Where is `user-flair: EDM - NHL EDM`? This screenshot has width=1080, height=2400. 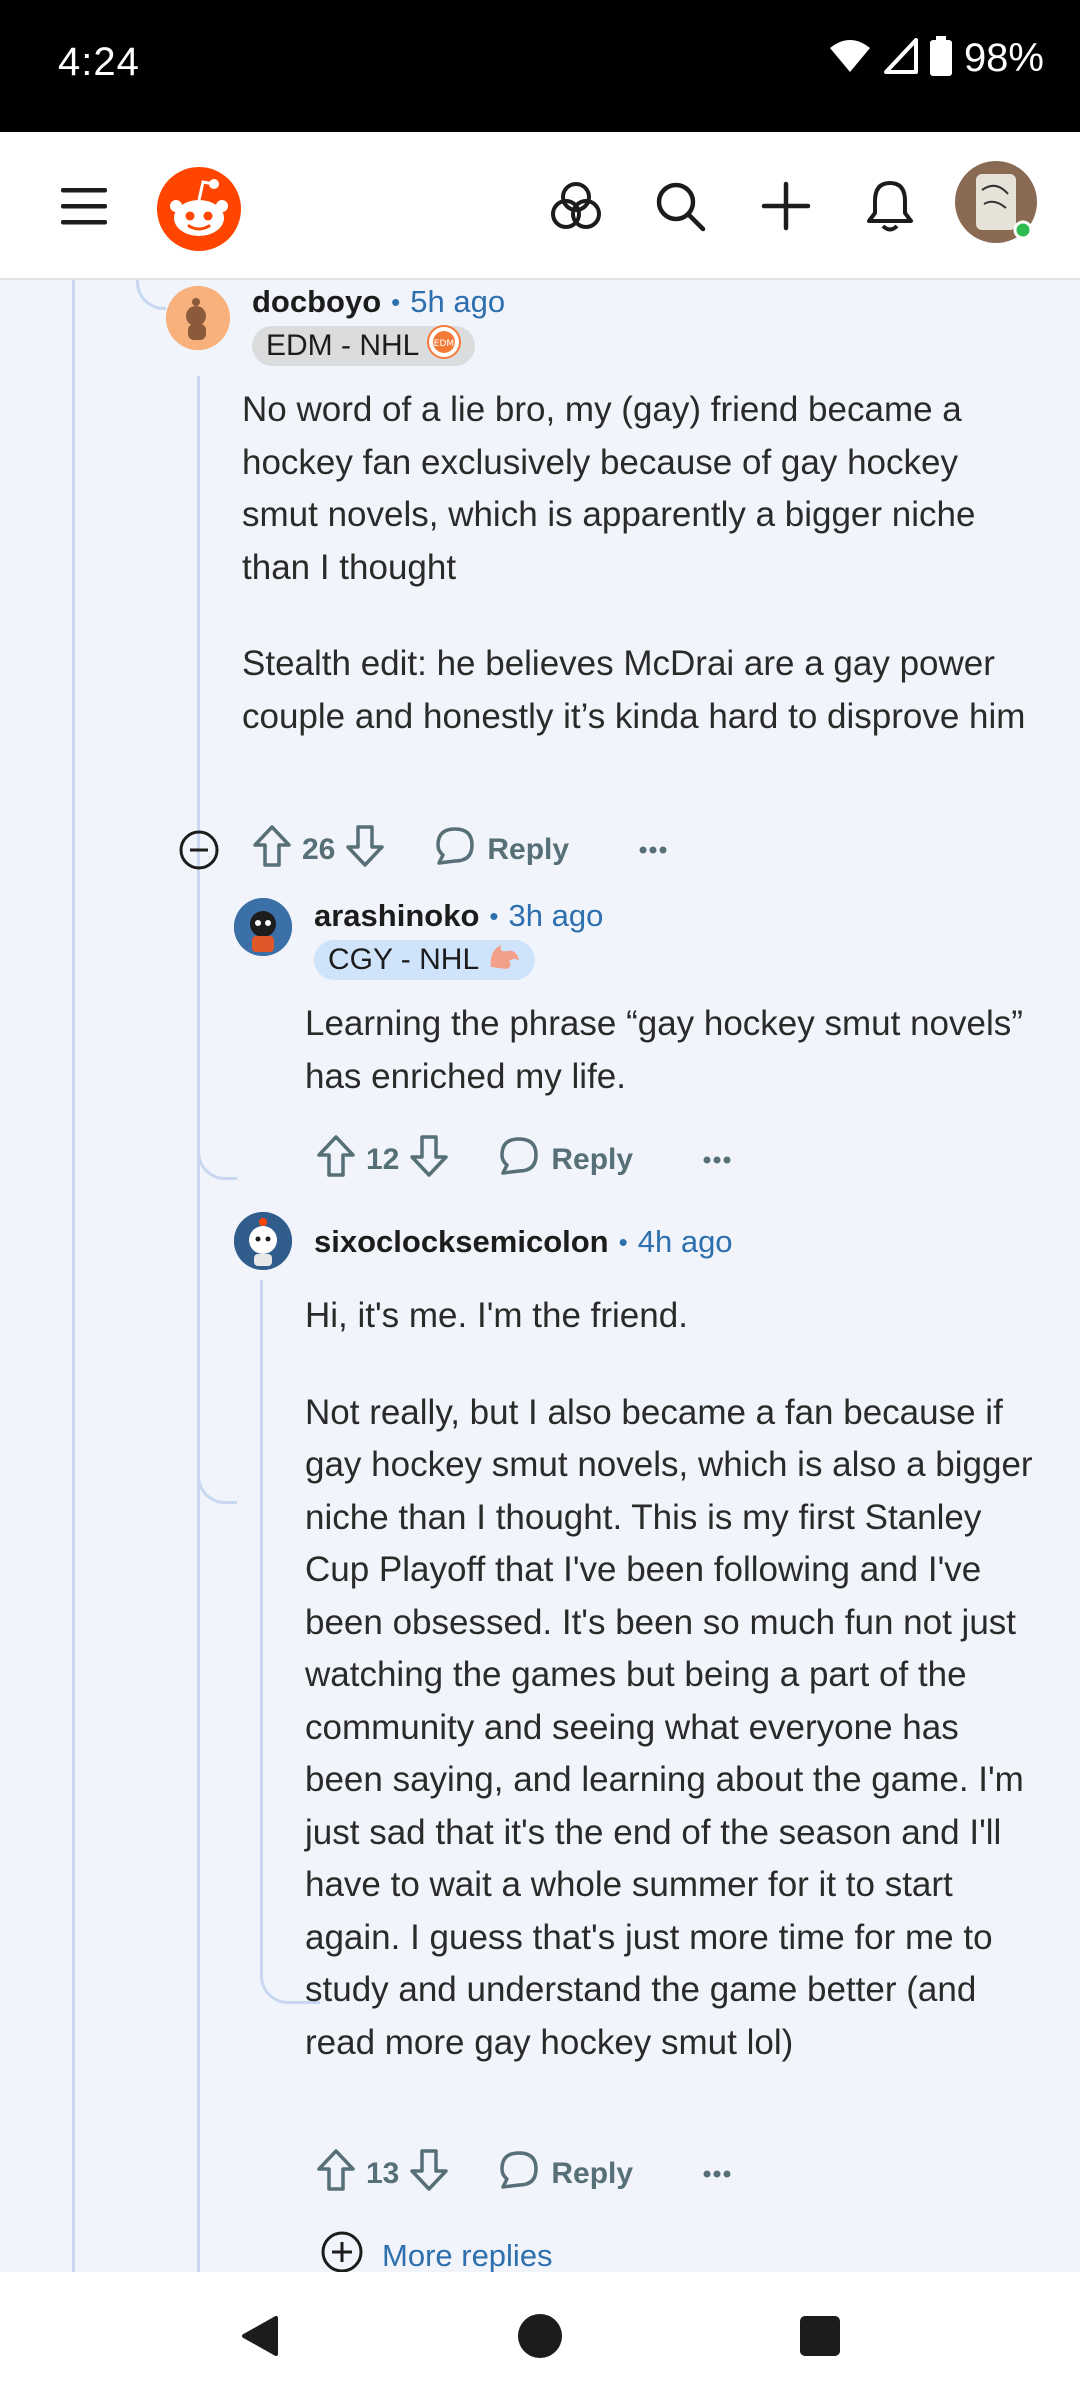
user-flair: EDM - NHL EDM is located at coordinates (364, 346).